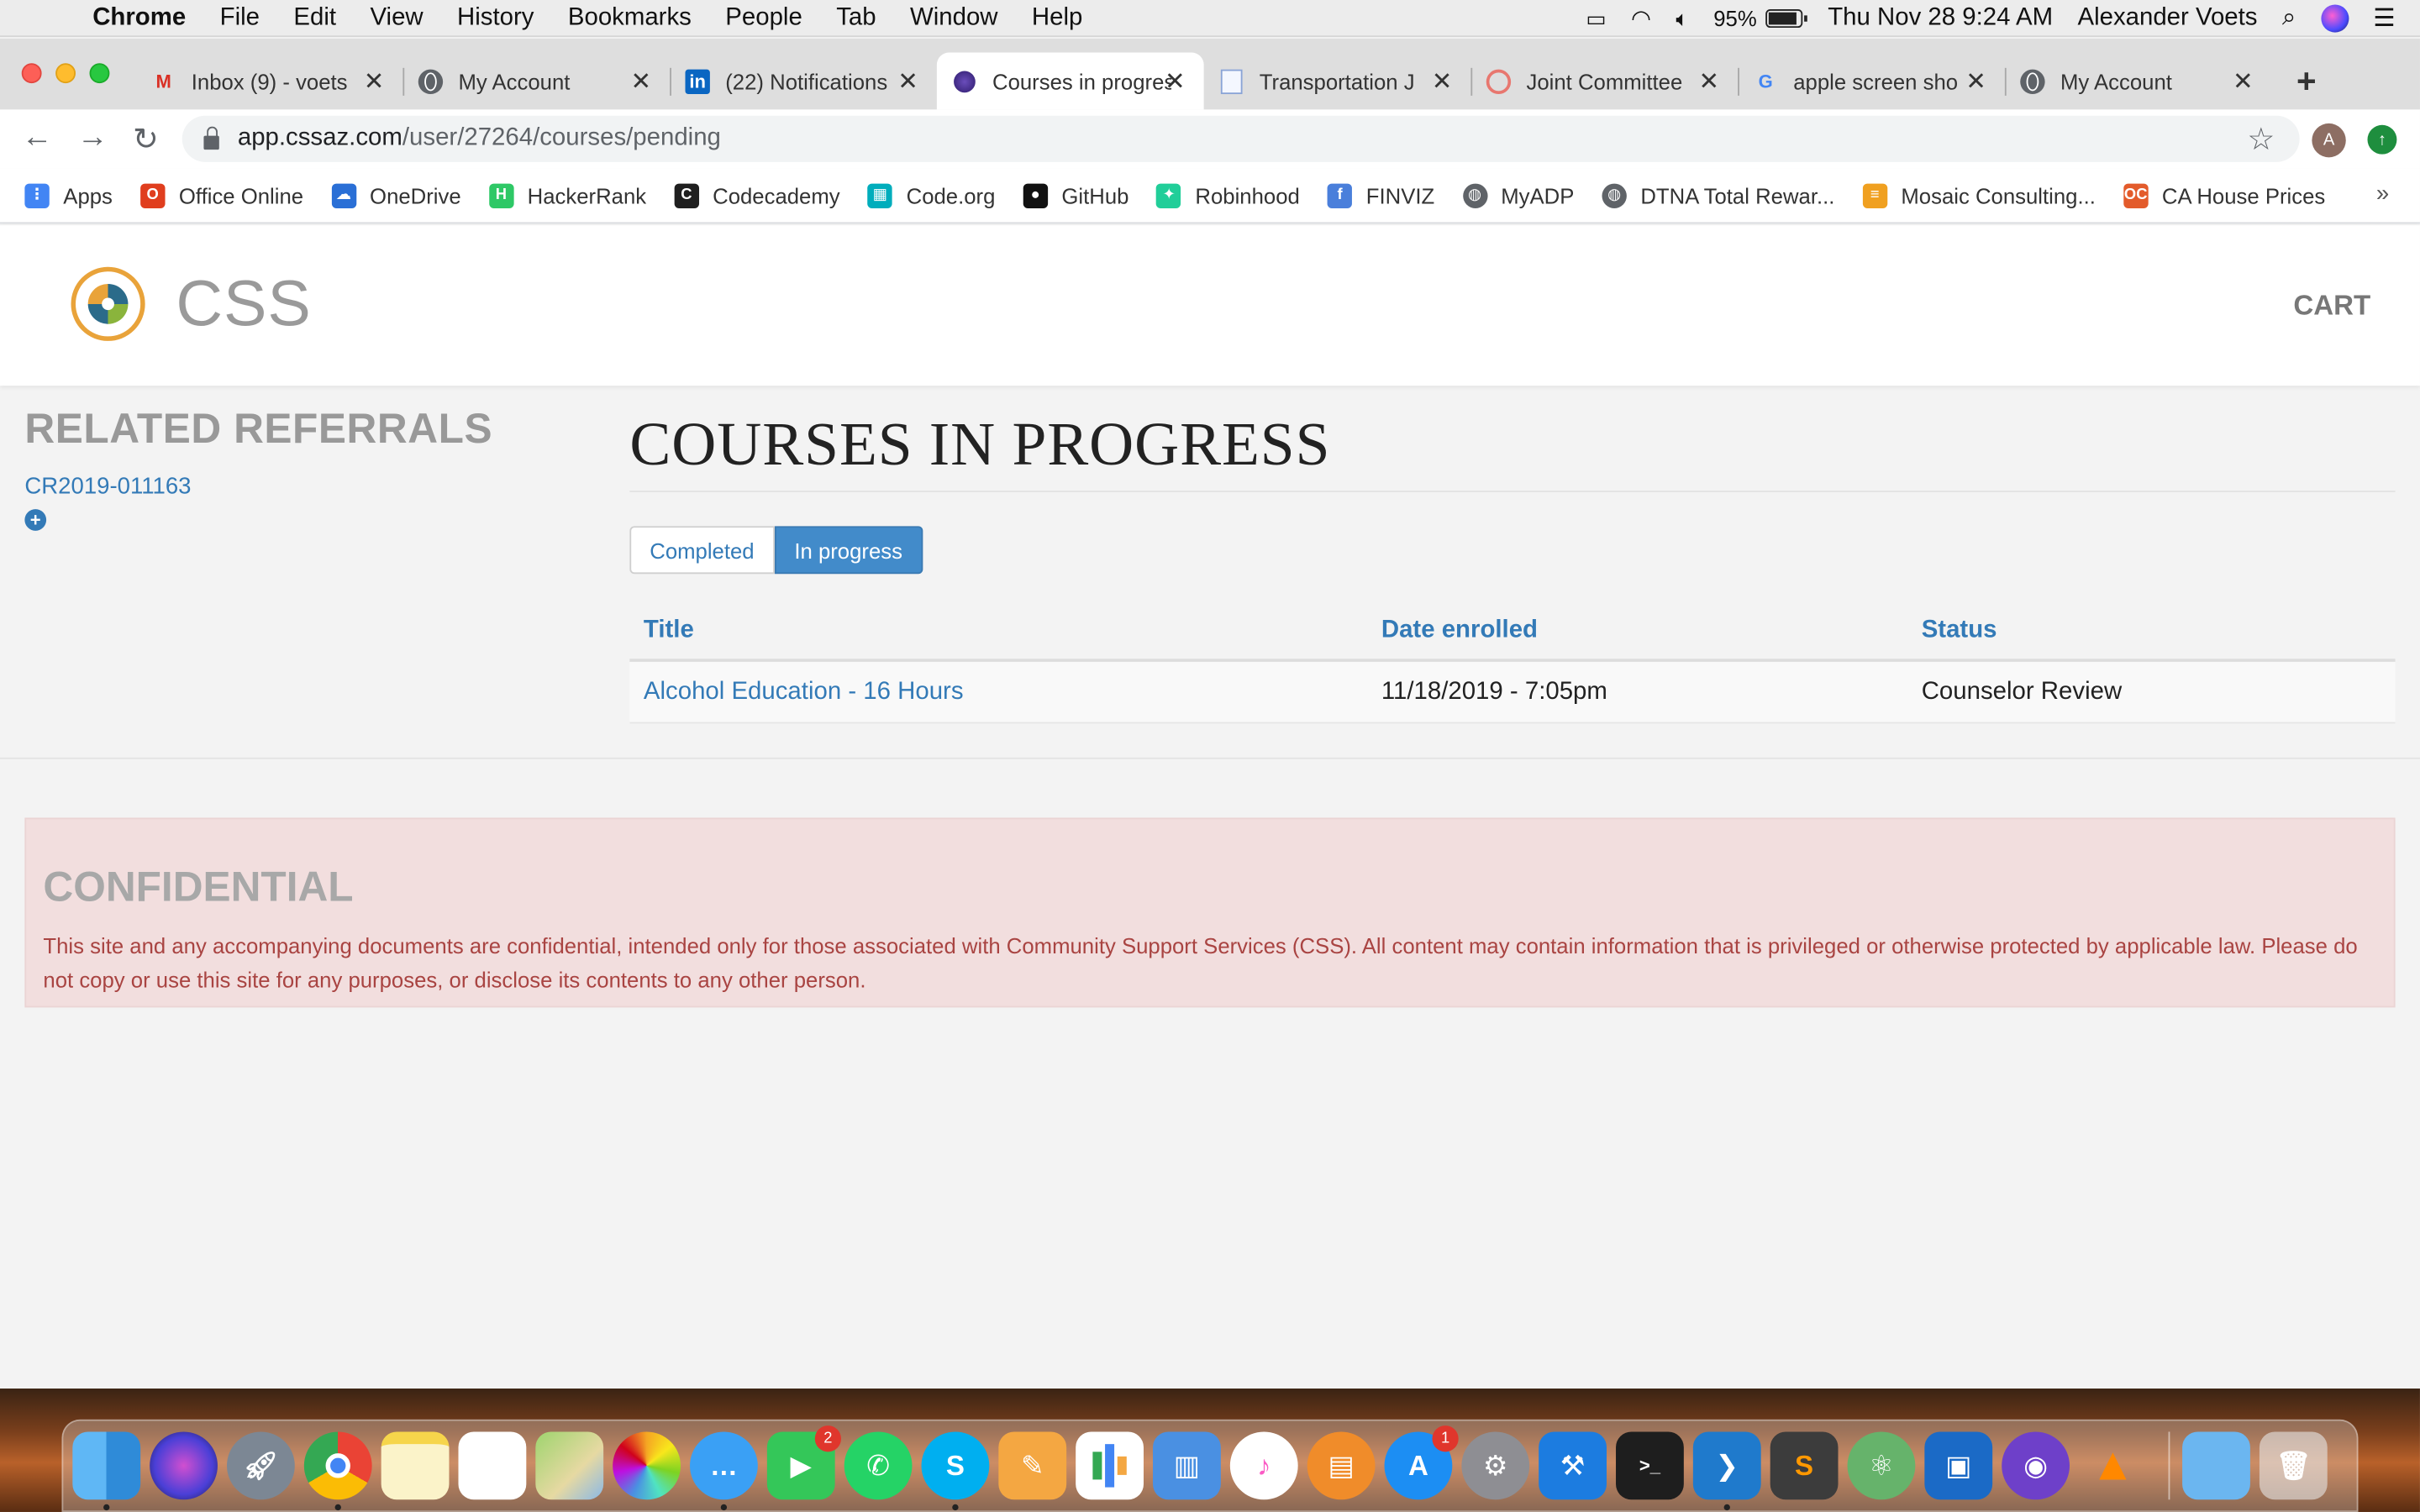 This screenshot has height=1512, width=2420. Describe the element at coordinates (1187, 1465) in the screenshot. I see `keynote-icon: ▥` at that location.